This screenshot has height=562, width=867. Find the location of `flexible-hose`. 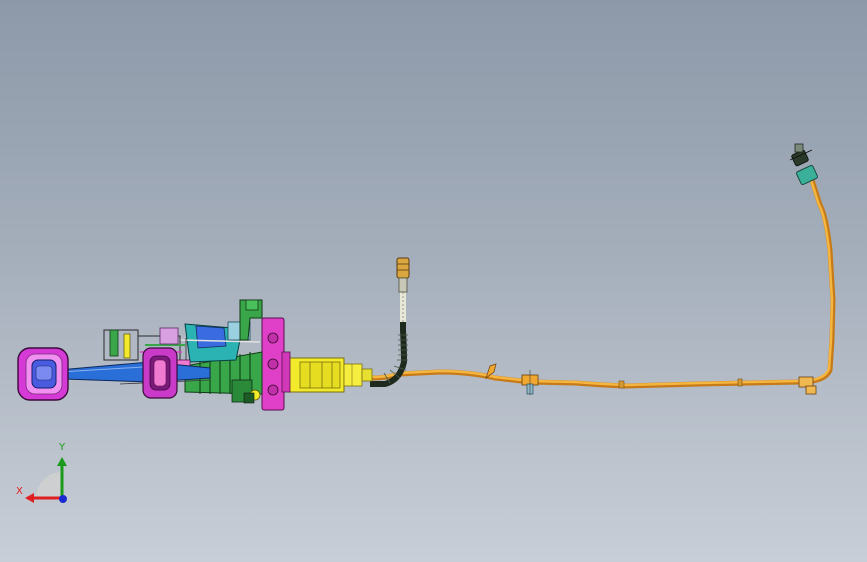

flexible-hose is located at coordinates (389, 332).